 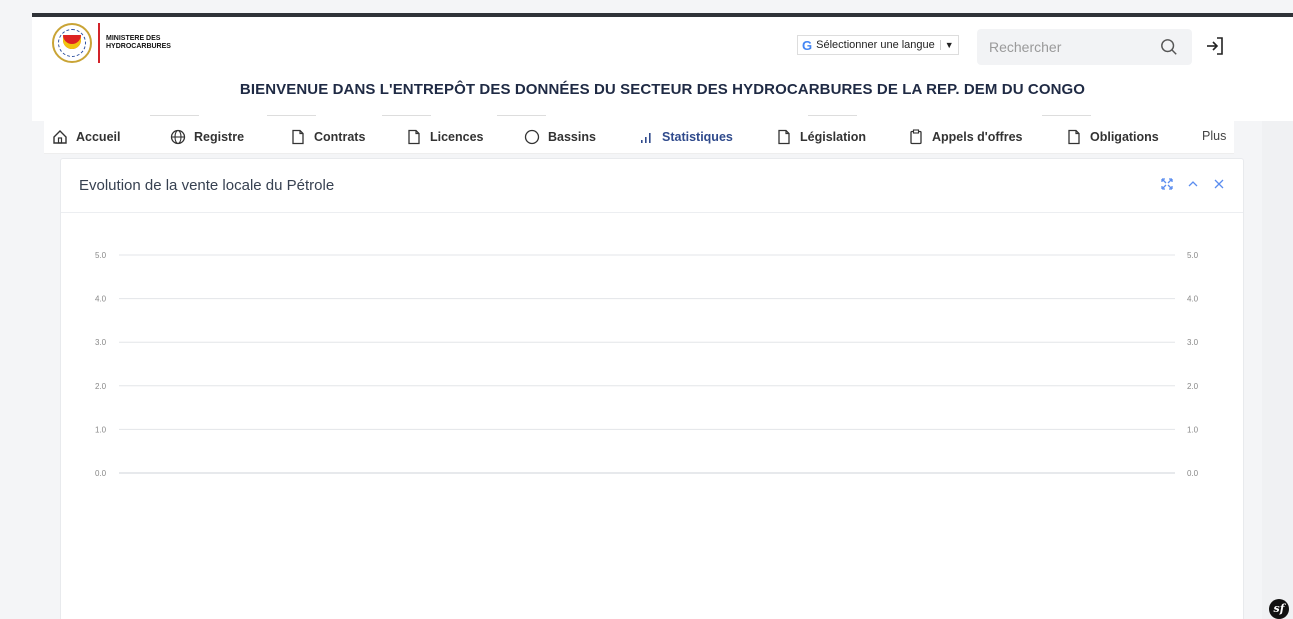 I want to click on nav-item-licences: Licences, so click(x=445, y=137).